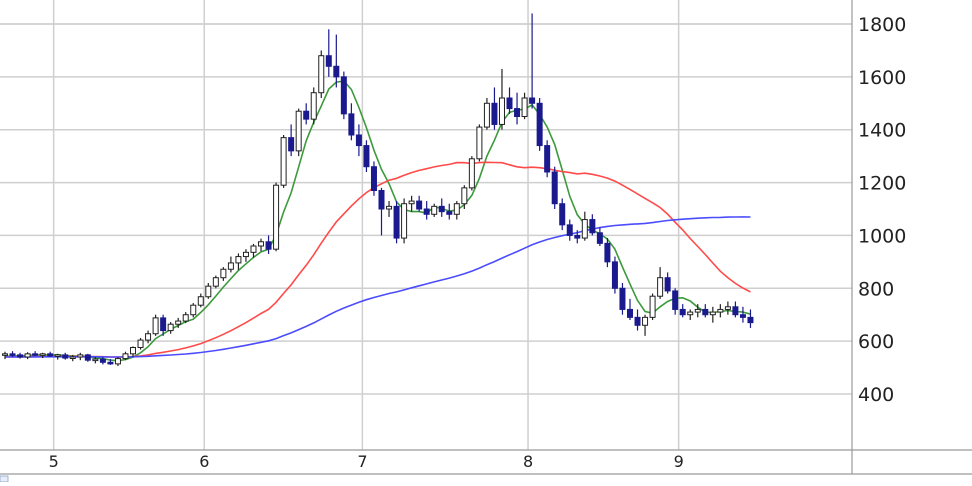 This screenshot has height=486, width=972. Describe the element at coordinates (54, 461) in the screenshot. I see `x-tick-label: 5` at that location.